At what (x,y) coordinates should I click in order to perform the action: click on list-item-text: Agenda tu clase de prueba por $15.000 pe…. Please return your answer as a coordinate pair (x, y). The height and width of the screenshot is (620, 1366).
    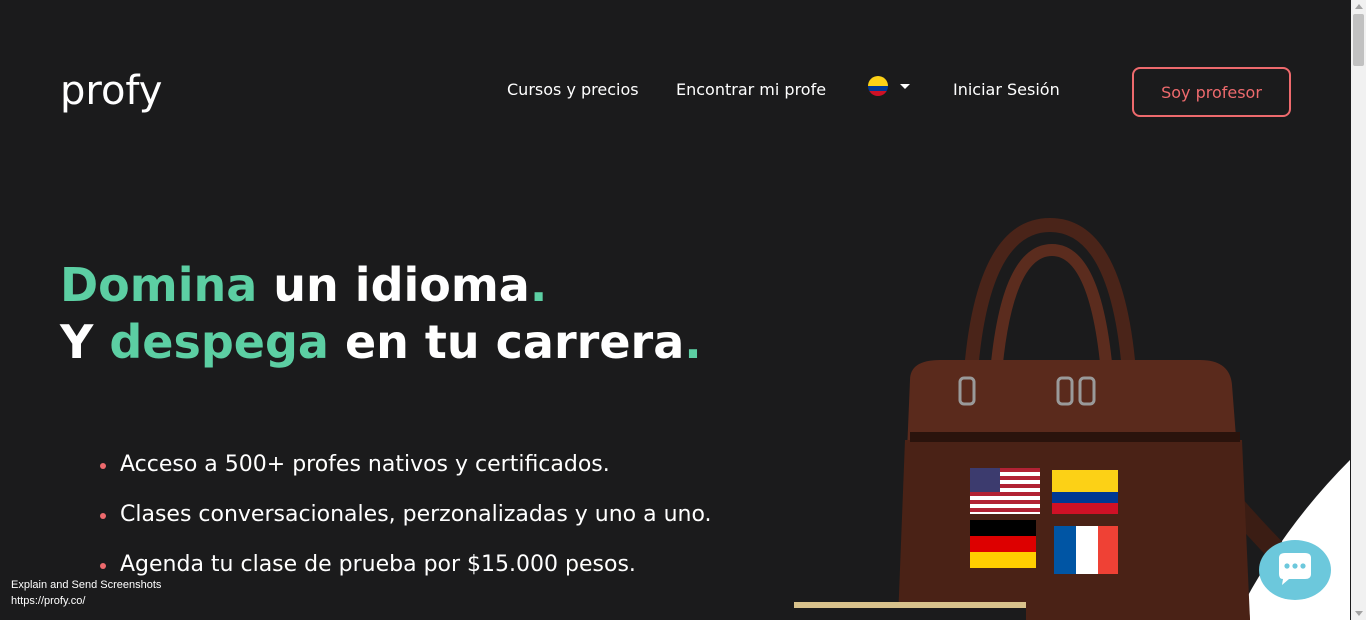
    Looking at the image, I should click on (378, 564).